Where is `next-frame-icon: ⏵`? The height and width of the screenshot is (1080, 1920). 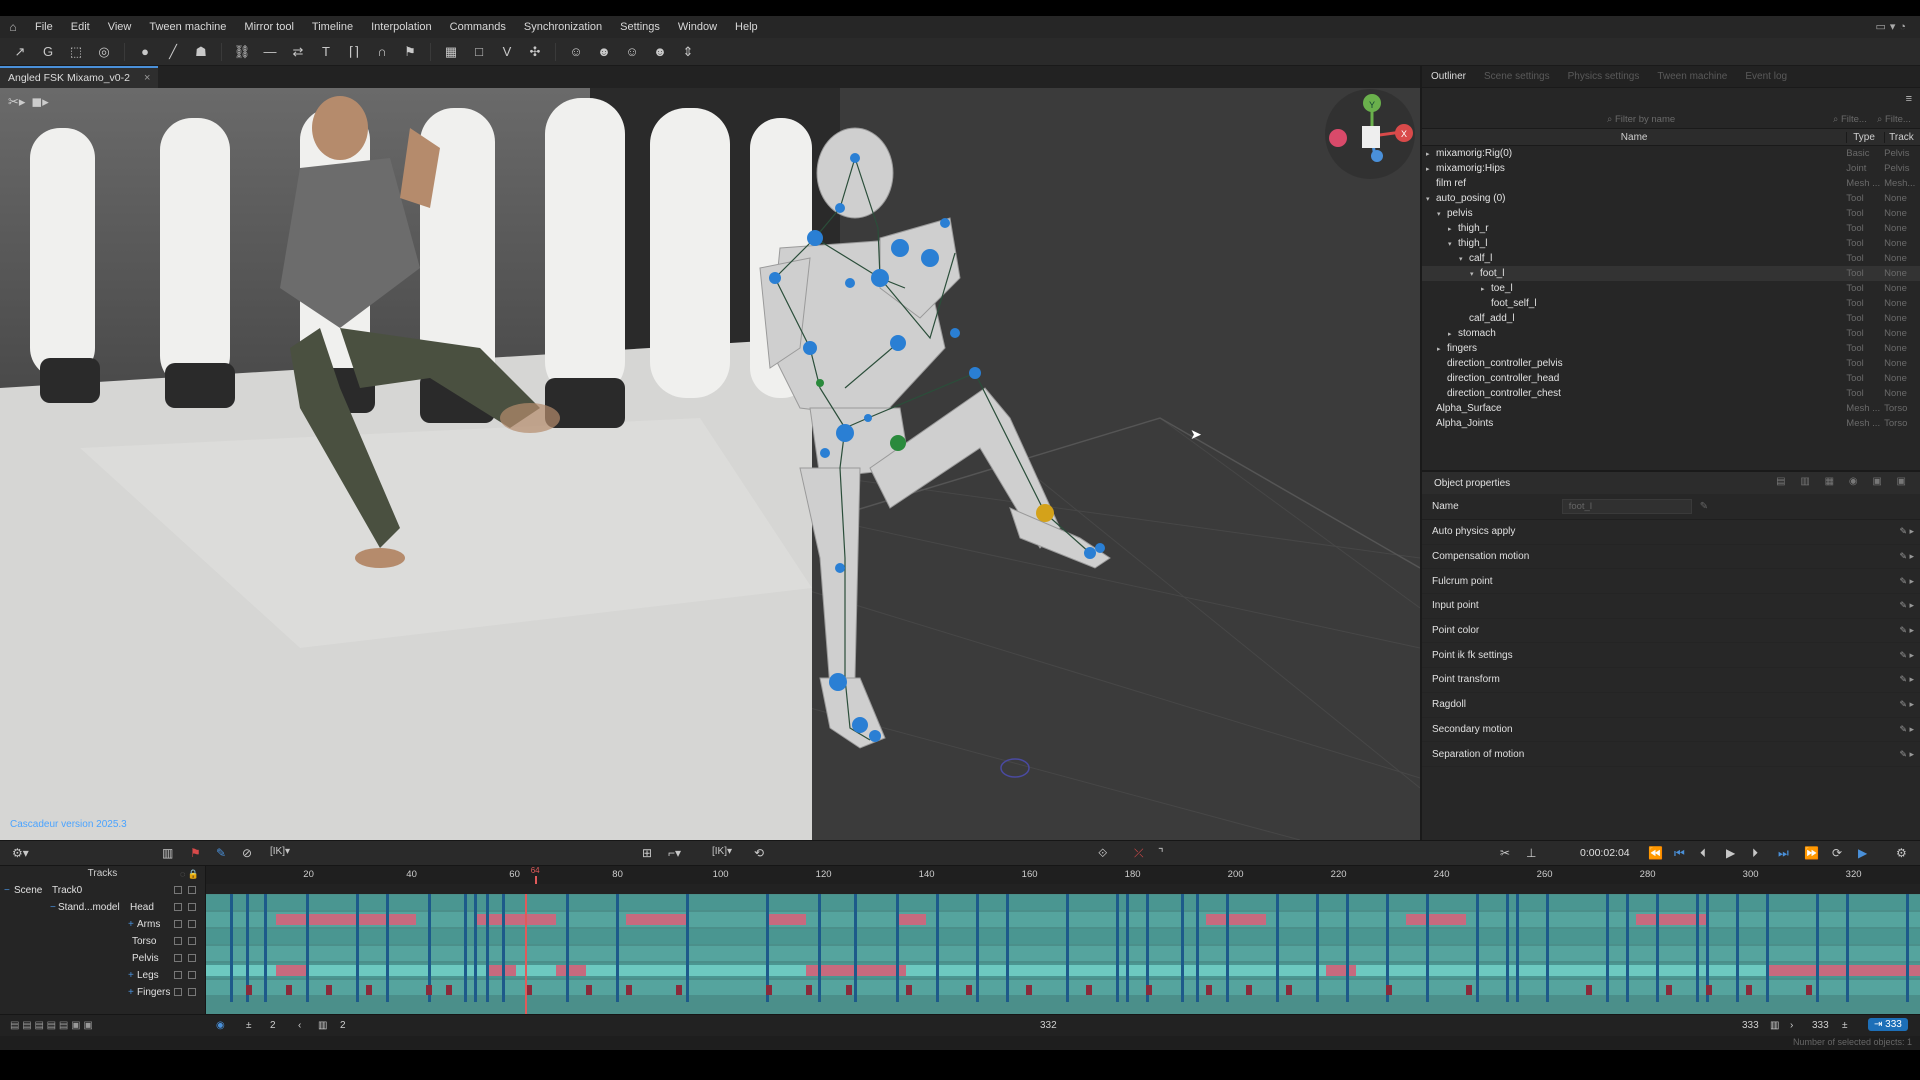 next-frame-icon: ⏵ is located at coordinates (1755, 853).